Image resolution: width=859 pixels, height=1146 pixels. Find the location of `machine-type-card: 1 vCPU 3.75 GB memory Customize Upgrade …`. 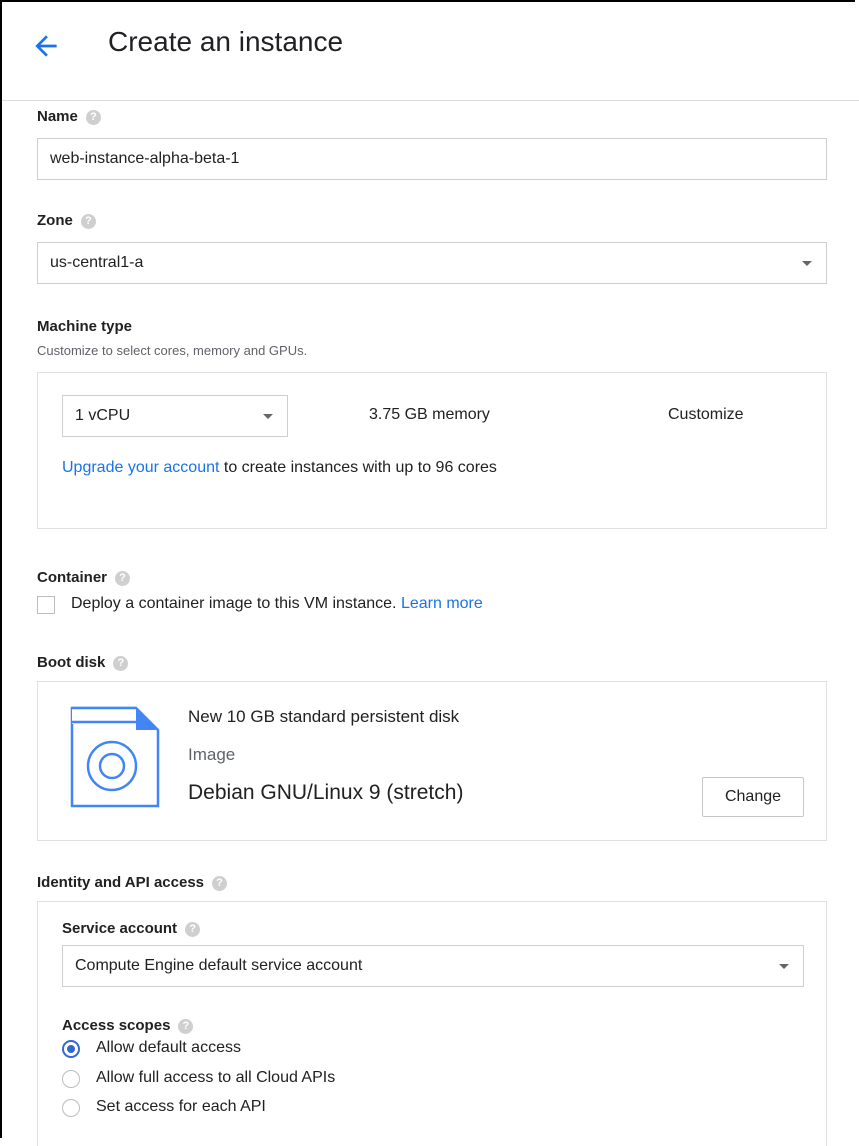

machine-type-card: 1 vCPU 3.75 GB memory Customize Upgrade … is located at coordinates (432, 450).